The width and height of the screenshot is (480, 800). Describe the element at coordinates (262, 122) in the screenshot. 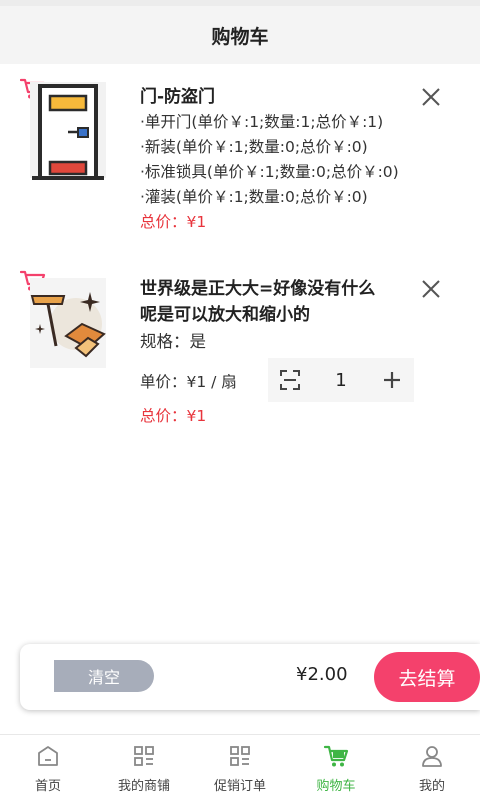

I see `item-spec-line: ·单开门(单价￥:1;数量:1;总价￥:1)` at that location.